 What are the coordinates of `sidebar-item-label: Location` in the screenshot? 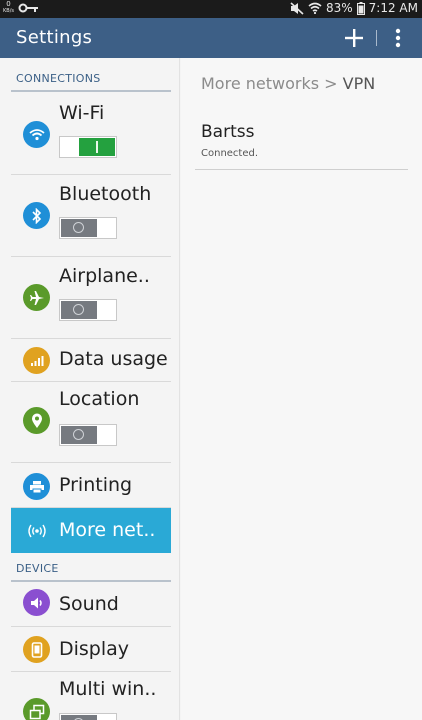 It's located at (99, 399).